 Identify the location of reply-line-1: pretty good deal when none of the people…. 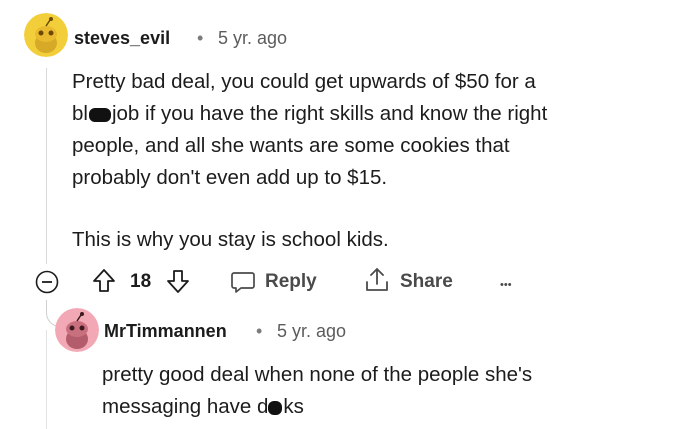
(317, 374).